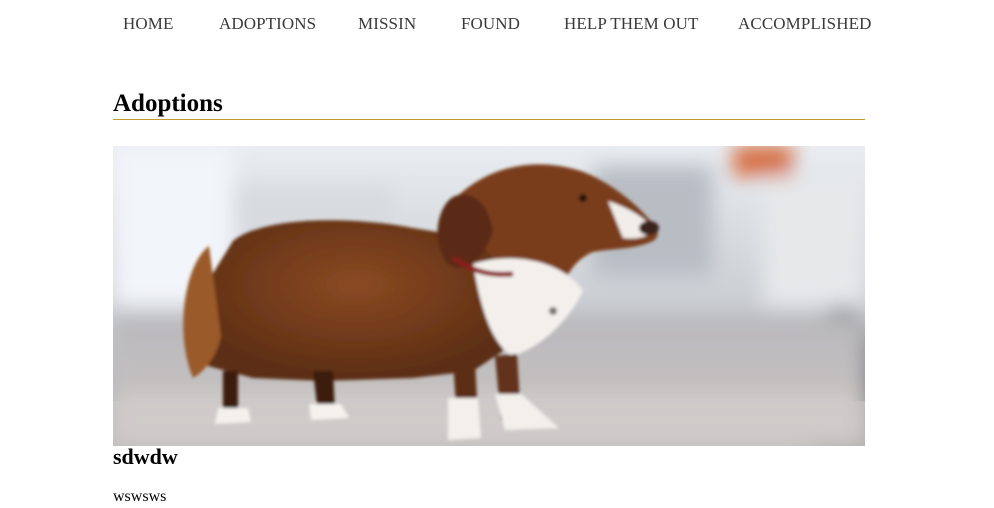  What do you see at coordinates (140, 496) in the screenshot?
I see `pet-description: wswsws` at bounding box center [140, 496].